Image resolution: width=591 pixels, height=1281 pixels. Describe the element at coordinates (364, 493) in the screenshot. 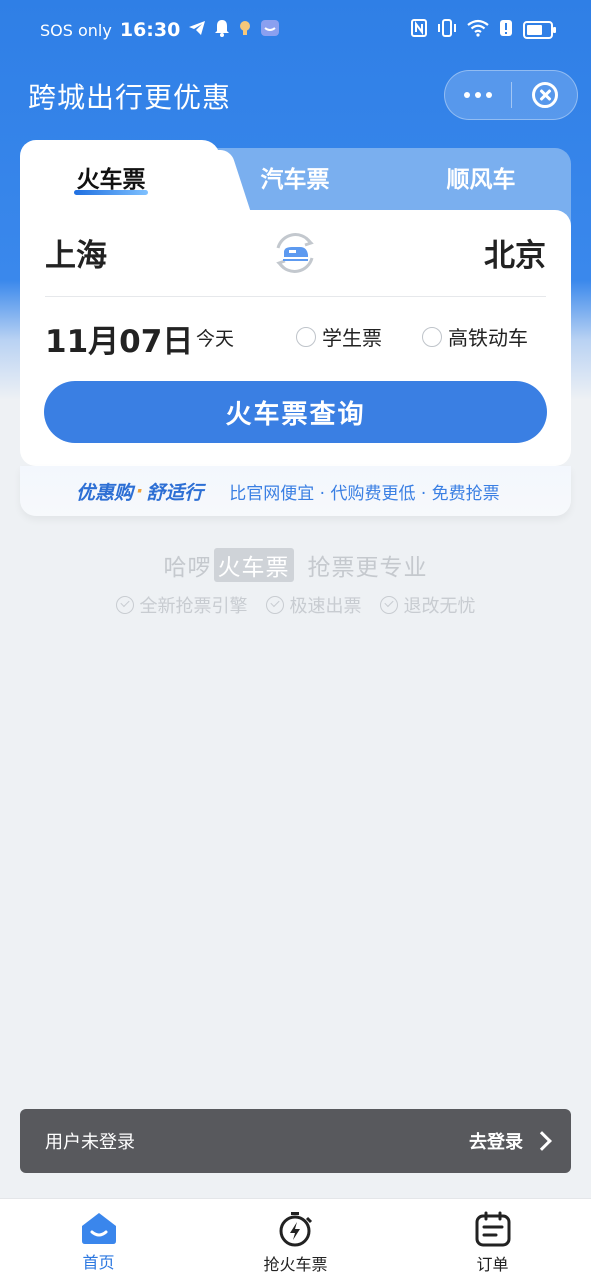

I see `promo-tagline: 比官网便宜 · 代购费更低 · 免费抢票` at that location.